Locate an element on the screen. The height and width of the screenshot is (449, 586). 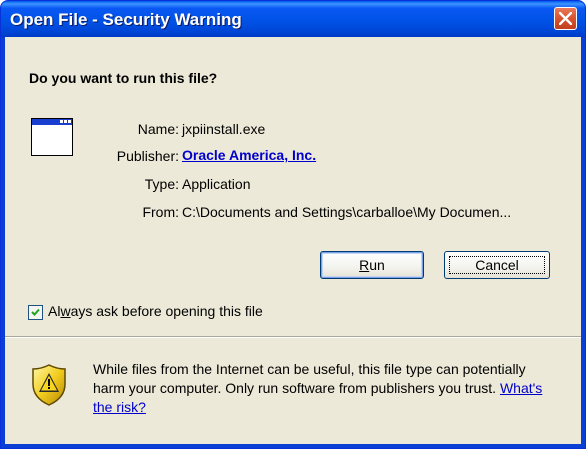
run-button: Run is located at coordinates (372, 265).